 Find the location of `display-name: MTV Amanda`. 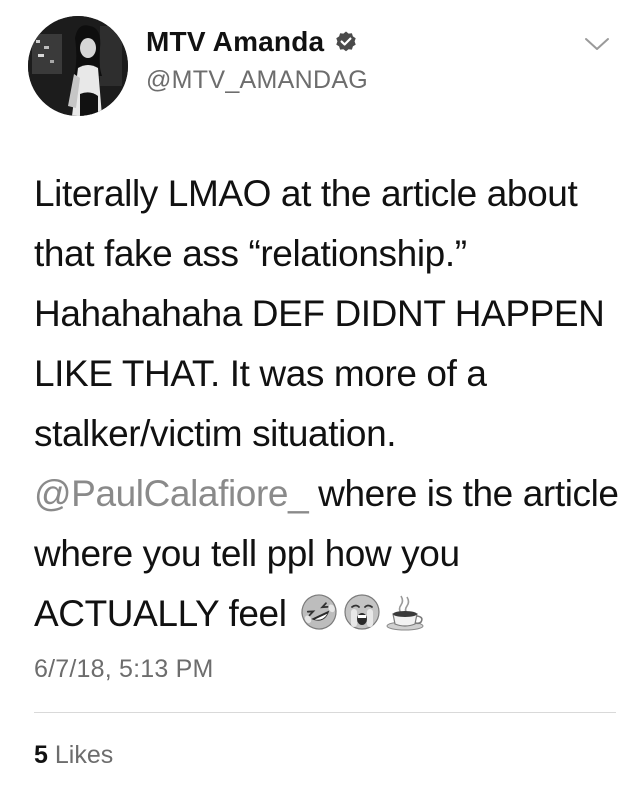

display-name: MTV Amanda is located at coordinates (235, 42).